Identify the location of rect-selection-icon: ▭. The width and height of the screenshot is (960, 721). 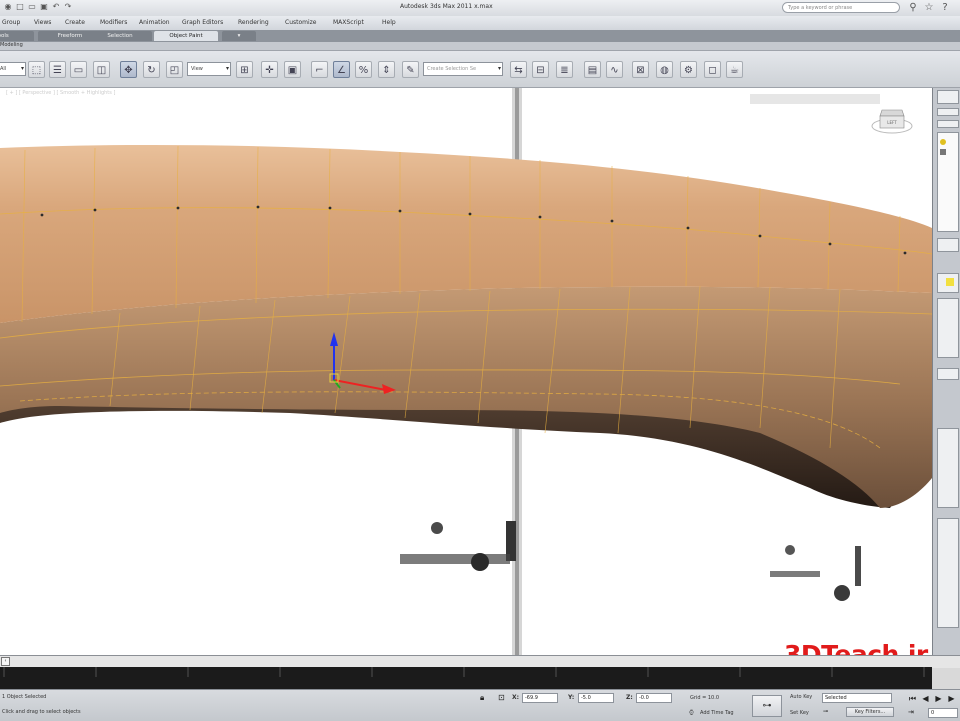
(78, 69).